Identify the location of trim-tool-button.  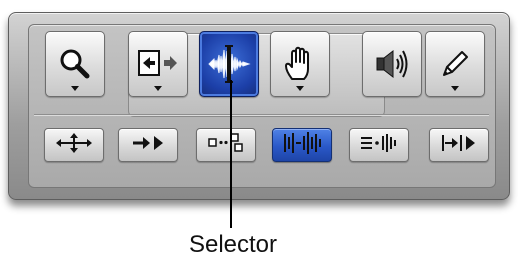
(158, 64).